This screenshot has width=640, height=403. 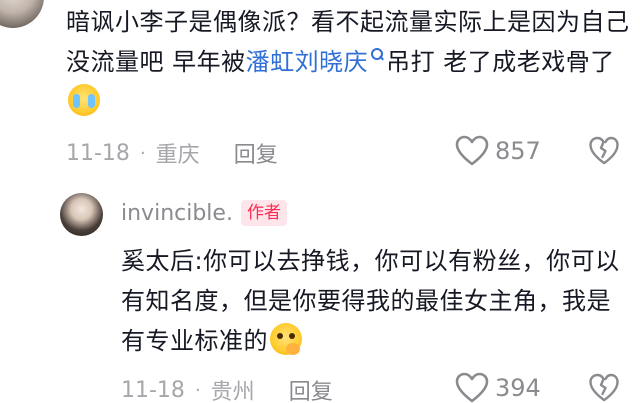 I want to click on reply-meta: 11-18 · 贵州 回复, so click(x=227, y=389).